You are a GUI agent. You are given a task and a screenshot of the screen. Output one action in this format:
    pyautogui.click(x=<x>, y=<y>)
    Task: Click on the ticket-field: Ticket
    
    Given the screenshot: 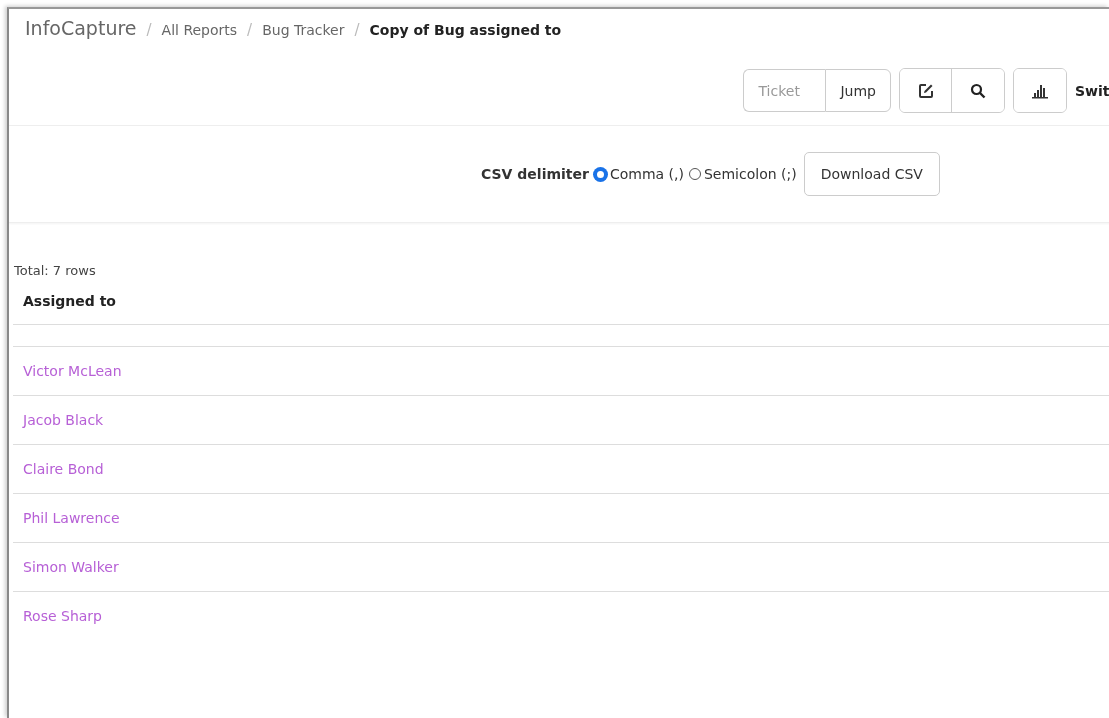 What is the action you would take?
    pyautogui.click(x=784, y=90)
    